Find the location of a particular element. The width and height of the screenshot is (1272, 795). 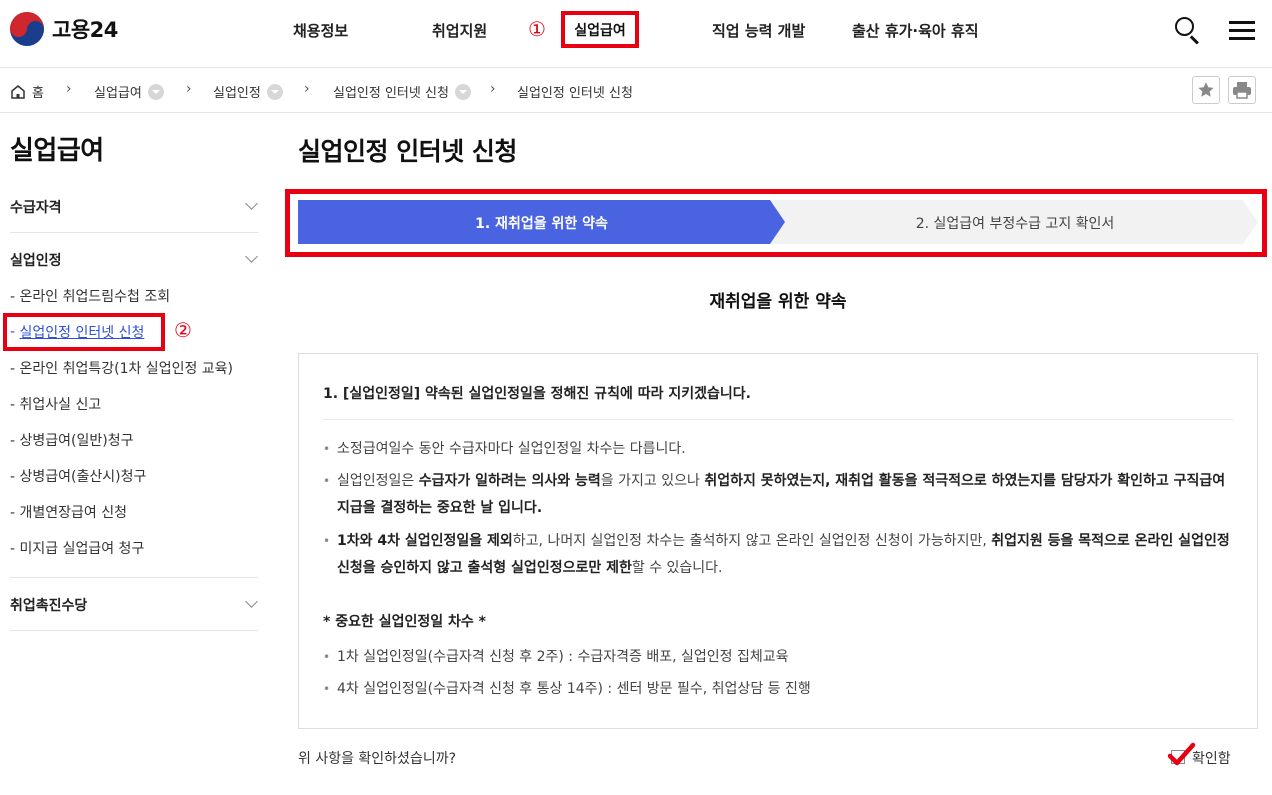

sidebar-item-online-dream-notebook: - 온라인 취업드림수첩 조회 is located at coordinates (90, 296).